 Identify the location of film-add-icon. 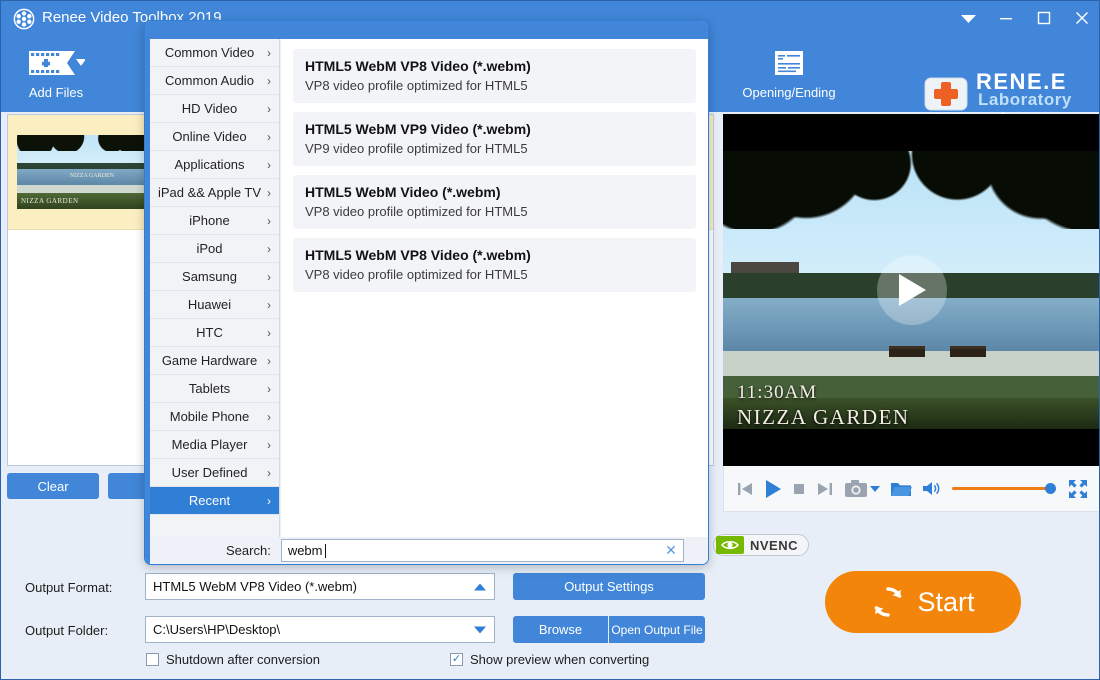
(56, 63).